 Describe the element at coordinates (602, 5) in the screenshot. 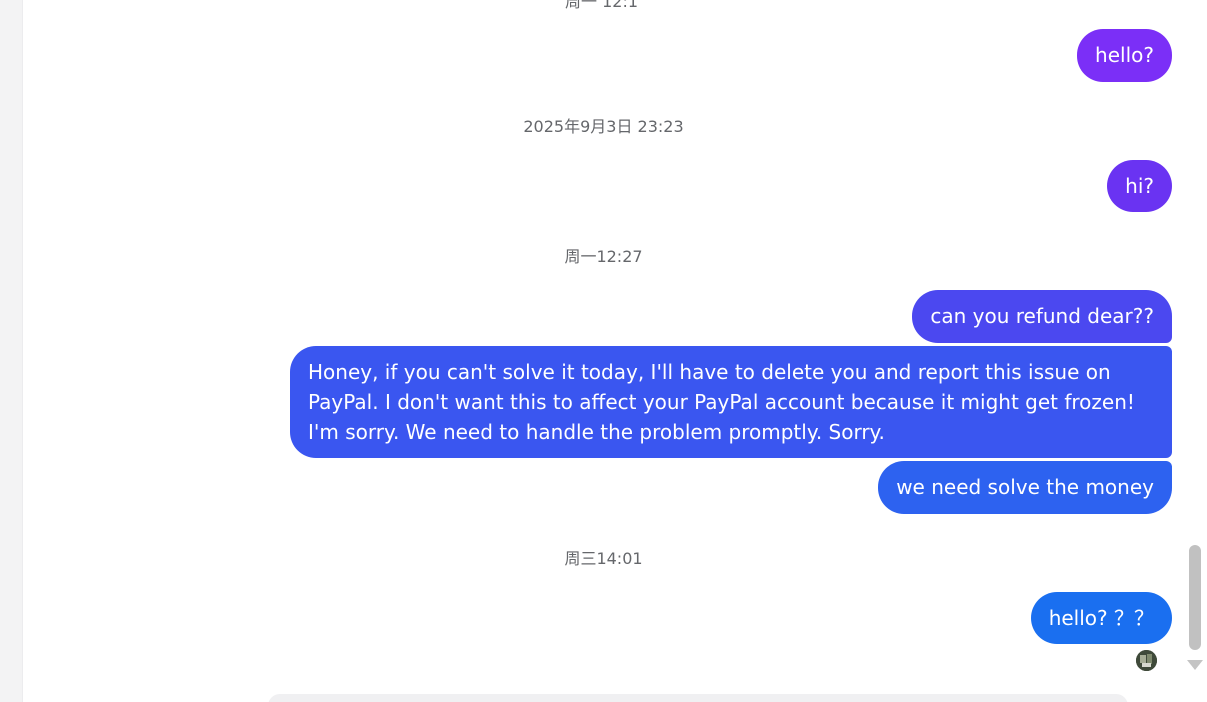

I see `partial-timestamp: 周一 12:1` at that location.